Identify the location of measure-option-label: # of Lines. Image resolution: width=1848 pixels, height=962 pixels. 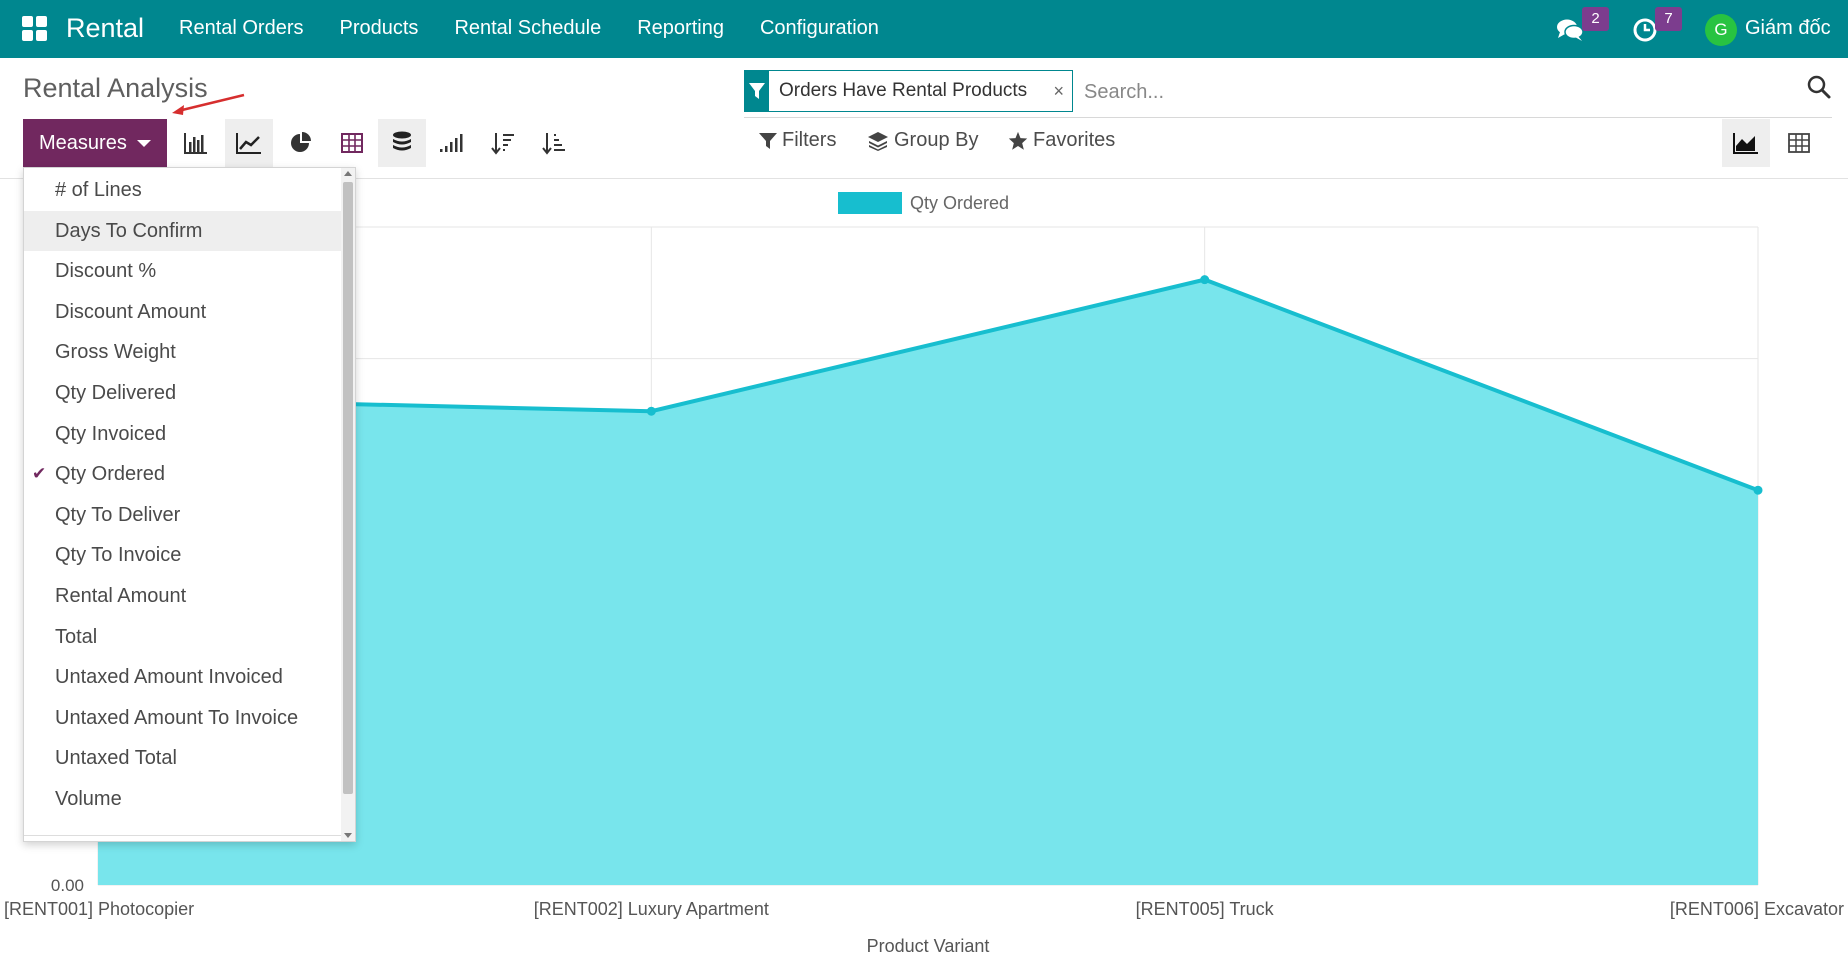
(98, 190).